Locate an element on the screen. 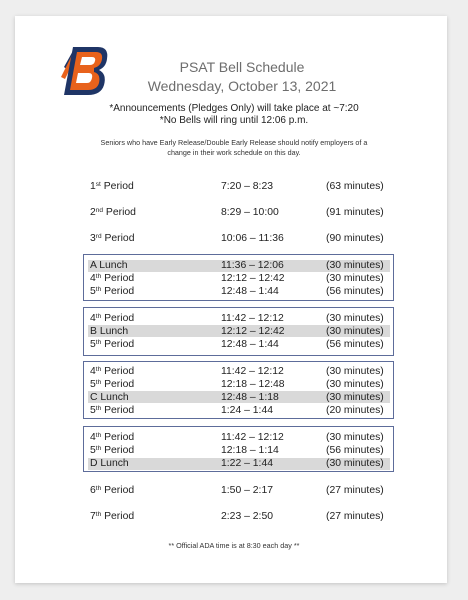 The width and height of the screenshot is (468, 600). period-row: 1st Period 7:20 – 8:23 (63 minutes) is located at coordinates (234, 186).